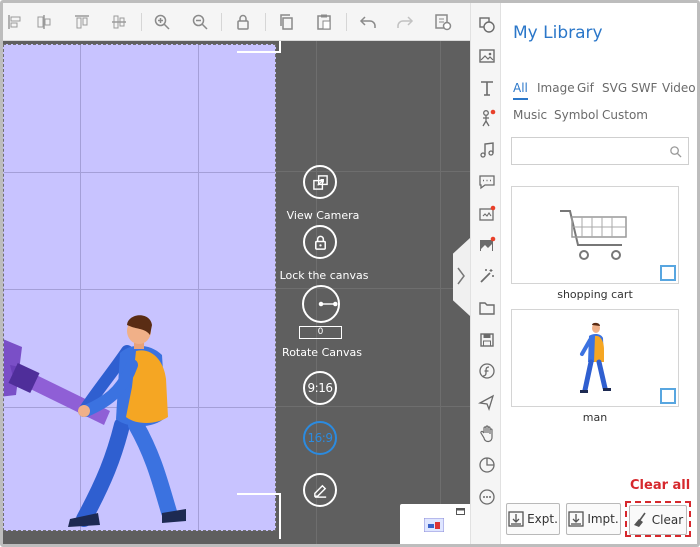 The image size is (700, 547). I want to click on shopping-cart-thumbnail, so click(593, 235).